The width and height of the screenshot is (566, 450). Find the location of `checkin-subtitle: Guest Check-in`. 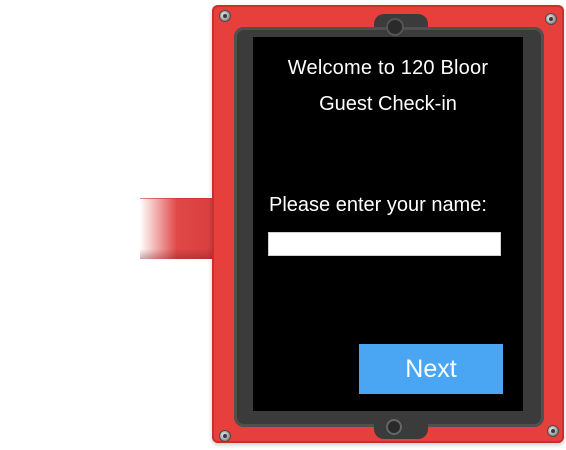

checkin-subtitle: Guest Check-in is located at coordinates (388, 104).